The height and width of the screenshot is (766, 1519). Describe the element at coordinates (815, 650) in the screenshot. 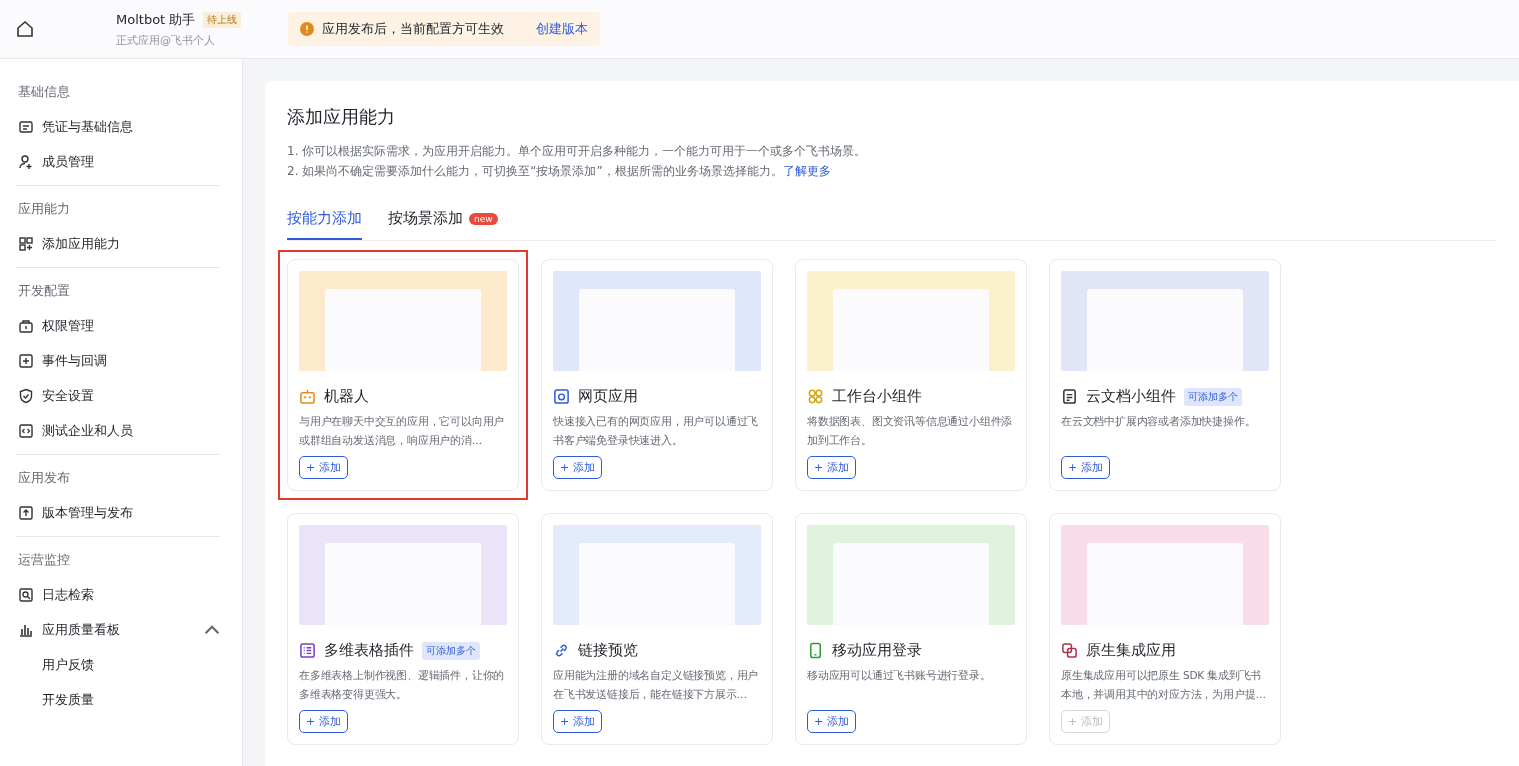

I see `phone-icon` at that location.